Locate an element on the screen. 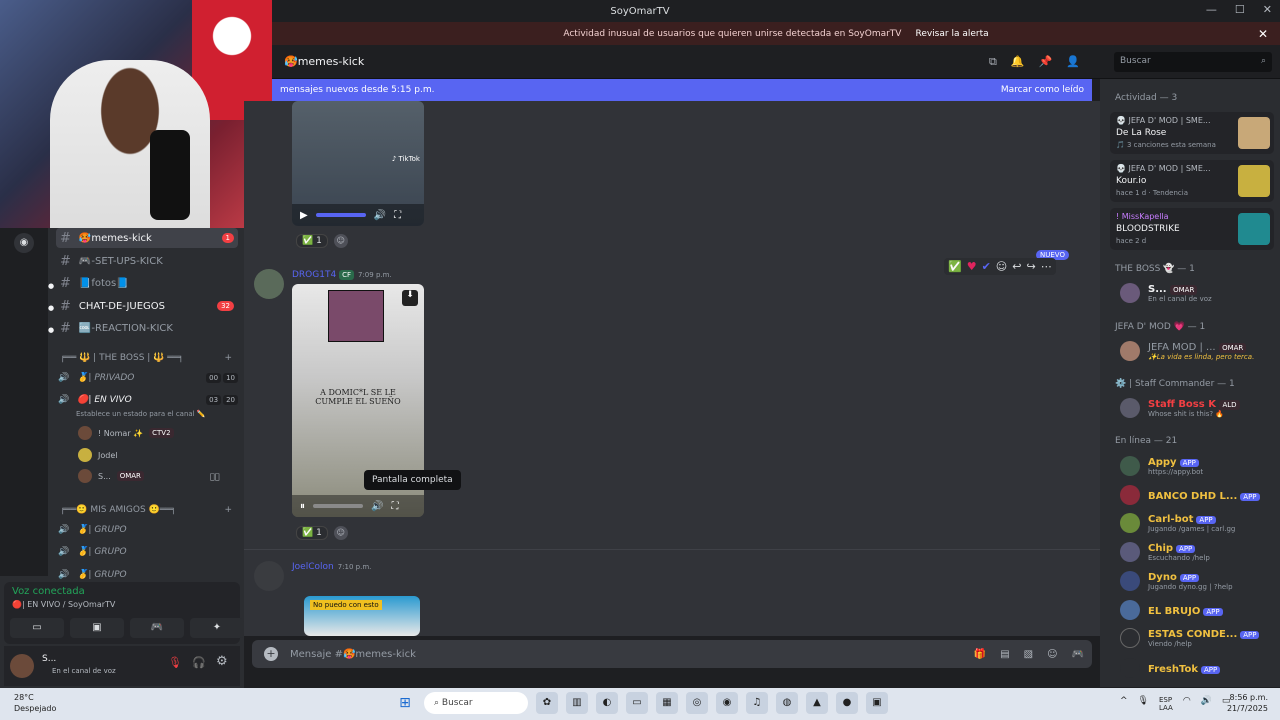 The width and height of the screenshot is (1280, 720). member-item: Chip APP Escuchando /help is located at coordinates (1195, 551).